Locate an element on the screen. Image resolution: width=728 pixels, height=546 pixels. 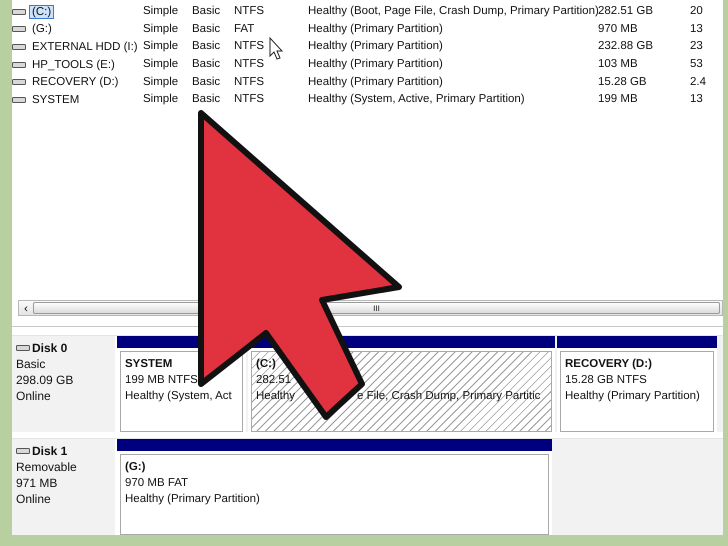
partition-status: Healthy (System, Act is located at coordinates (178, 396).